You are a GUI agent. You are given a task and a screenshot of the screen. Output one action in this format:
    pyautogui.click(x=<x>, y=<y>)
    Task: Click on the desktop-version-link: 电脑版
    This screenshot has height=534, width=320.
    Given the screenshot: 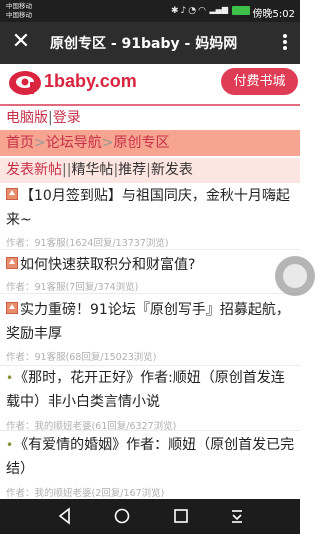 What is the action you would take?
    pyautogui.click(x=27, y=118)
    